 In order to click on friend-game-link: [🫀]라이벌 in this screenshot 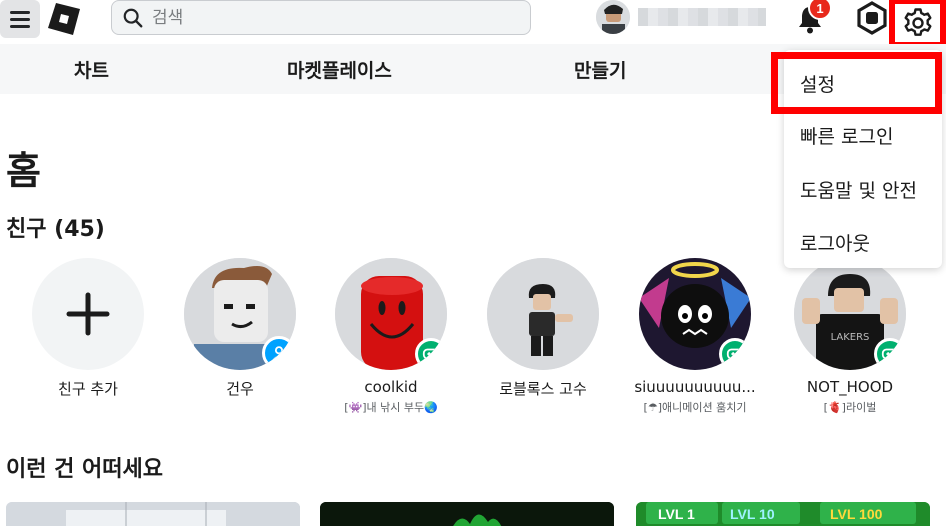, I will do `click(850, 407)`.